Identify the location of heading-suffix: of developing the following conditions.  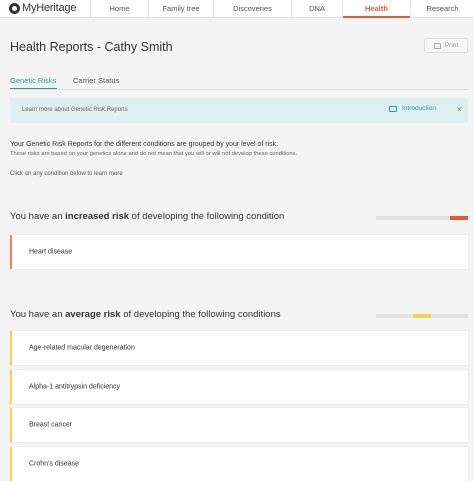
(200, 314).